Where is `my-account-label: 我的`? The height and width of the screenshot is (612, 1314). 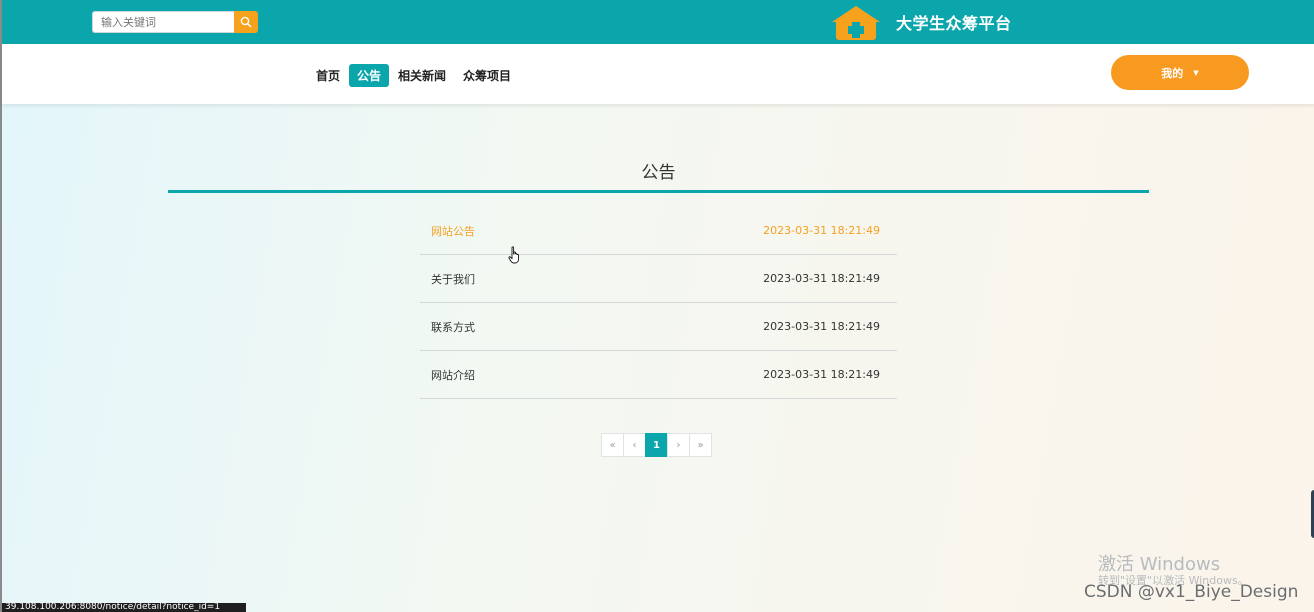
my-account-label: 我的 is located at coordinates (1172, 73).